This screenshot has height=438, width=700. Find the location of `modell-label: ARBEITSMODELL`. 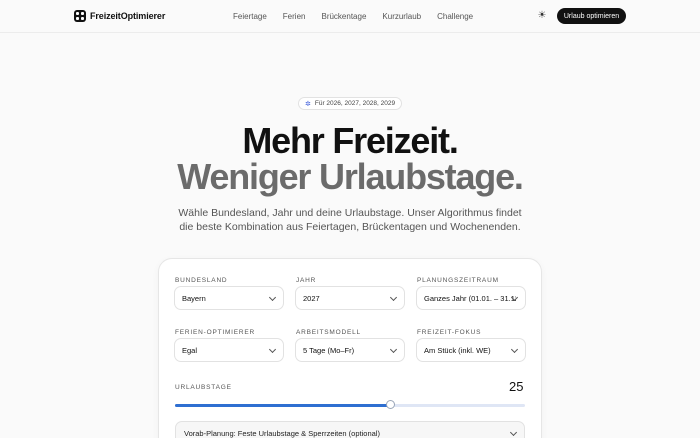

modell-label: ARBEITSMODELL is located at coordinates (328, 332).